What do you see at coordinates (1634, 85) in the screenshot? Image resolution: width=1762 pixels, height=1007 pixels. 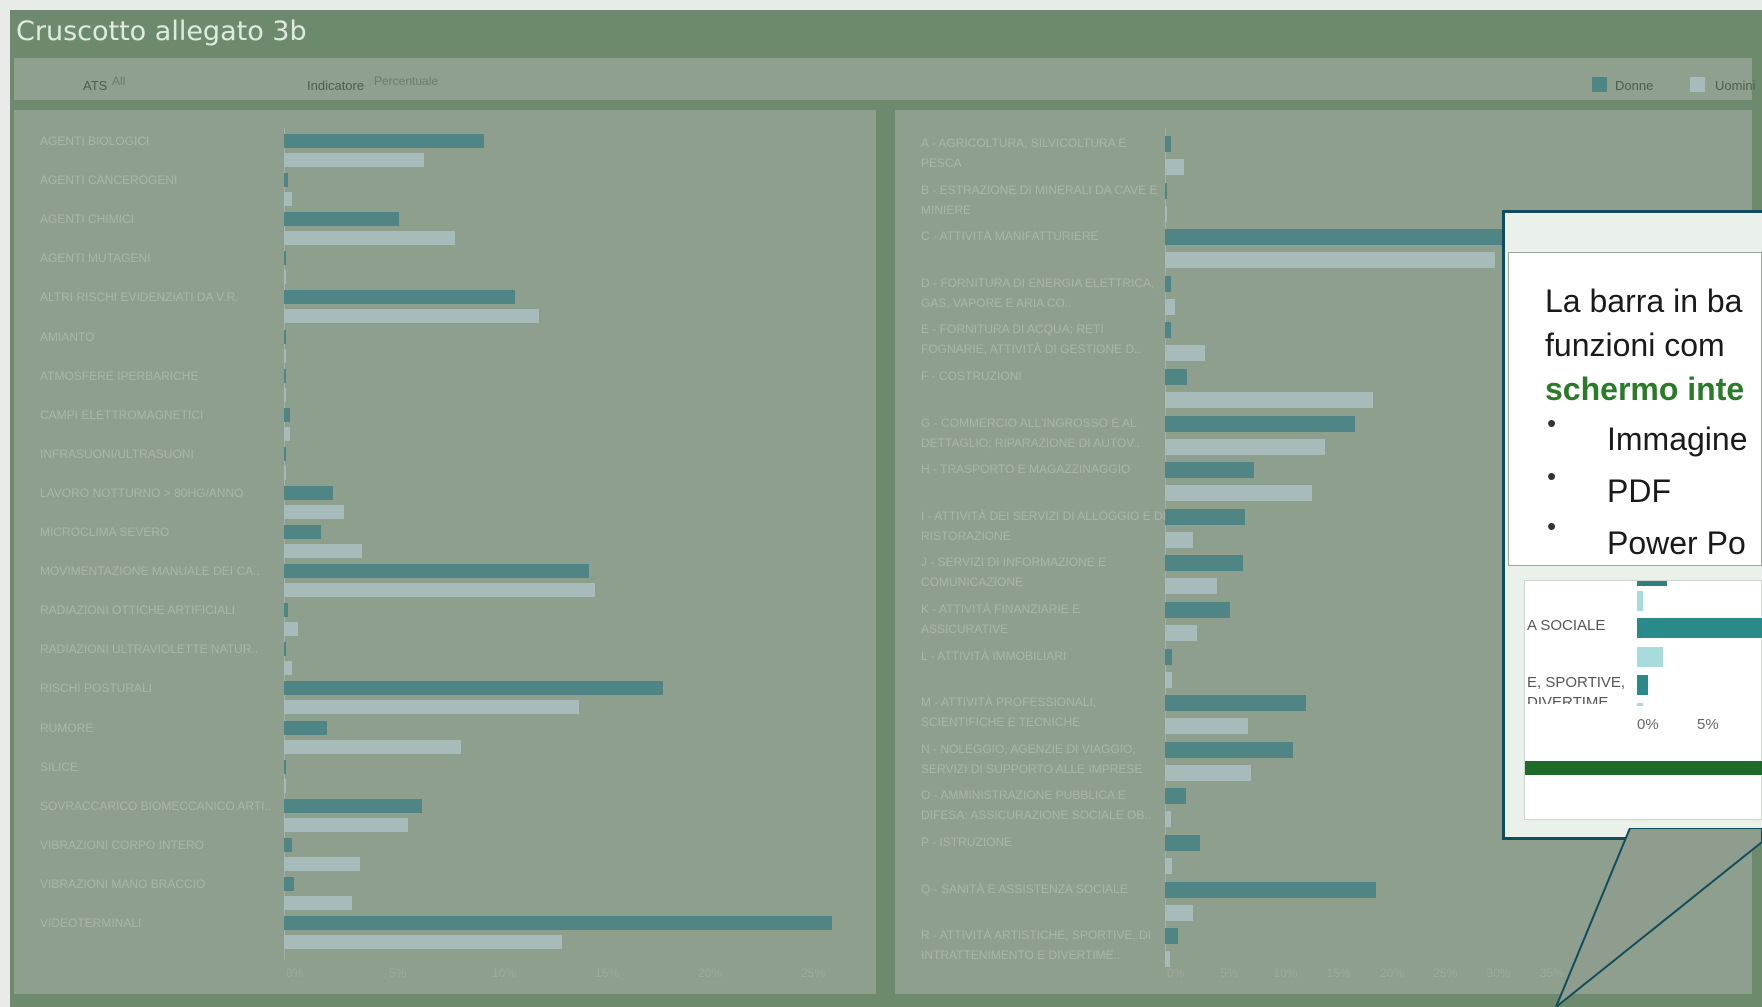 I see `legend-donne-label: Donne` at bounding box center [1634, 85].